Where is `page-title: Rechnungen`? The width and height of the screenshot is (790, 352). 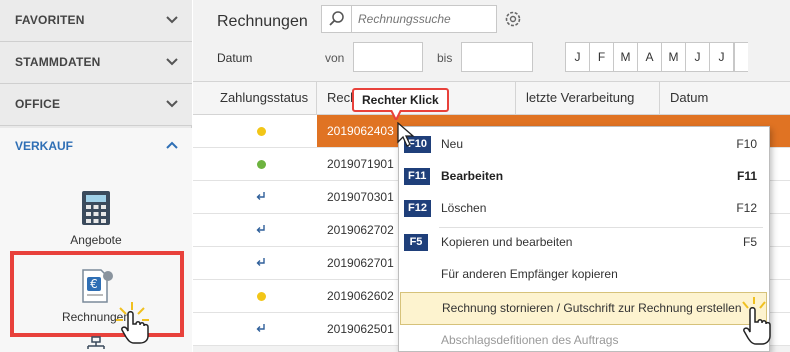 page-title: Rechnungen is located at coordinates (262, 21).